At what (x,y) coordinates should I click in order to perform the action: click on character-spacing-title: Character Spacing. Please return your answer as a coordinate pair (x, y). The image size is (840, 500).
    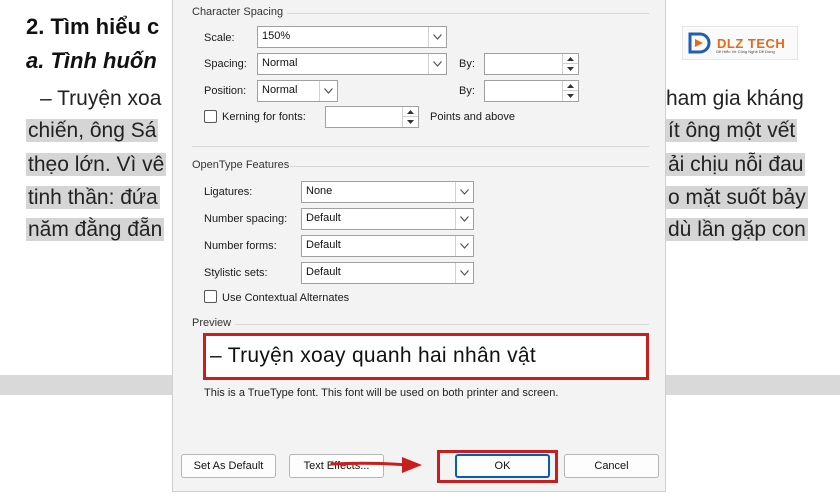
    Looking at the image, I should click on (238, 12).